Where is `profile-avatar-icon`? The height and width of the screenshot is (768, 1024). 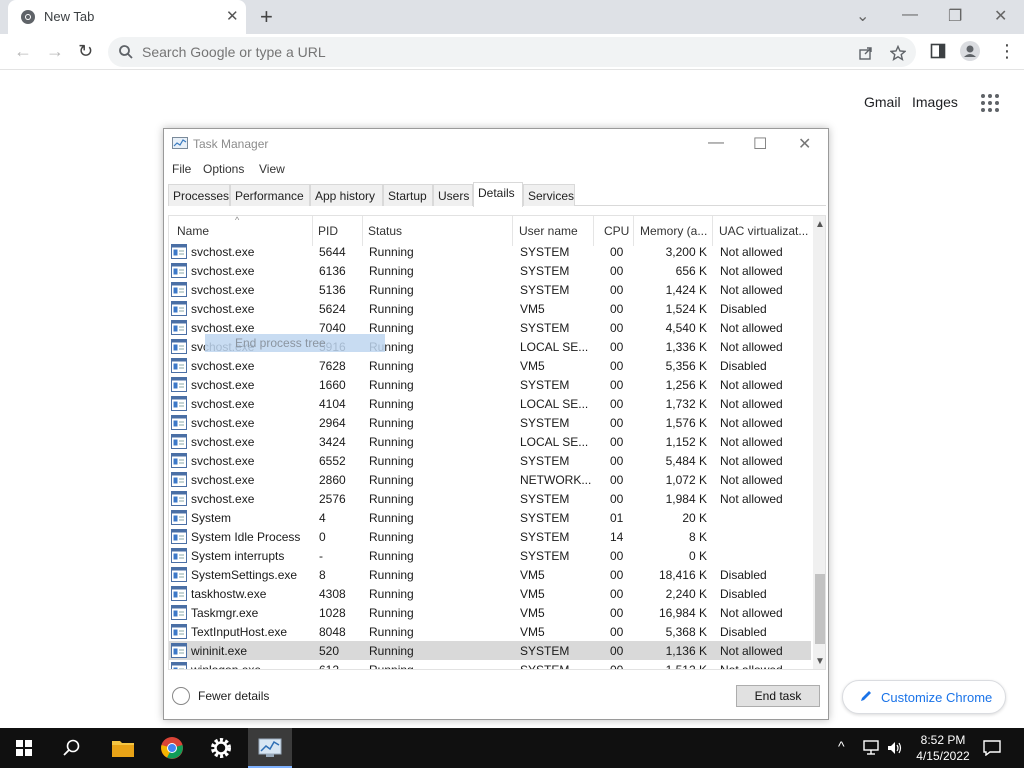 profile-avatar-icon is located at coordinates (970, 51).